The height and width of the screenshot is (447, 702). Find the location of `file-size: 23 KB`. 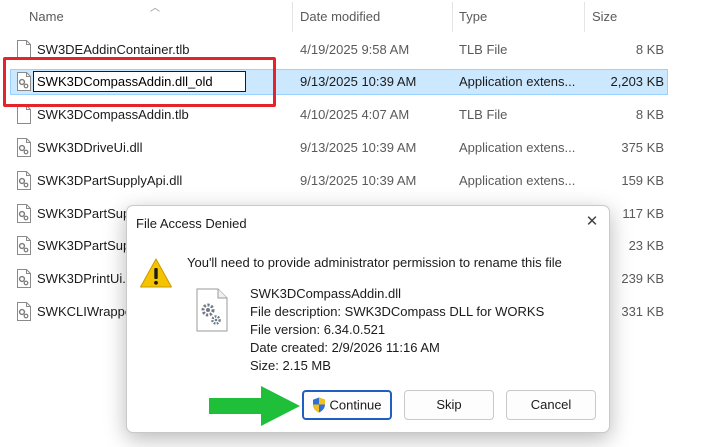

file-size: 23 KB is located at coordinates (646, 245).